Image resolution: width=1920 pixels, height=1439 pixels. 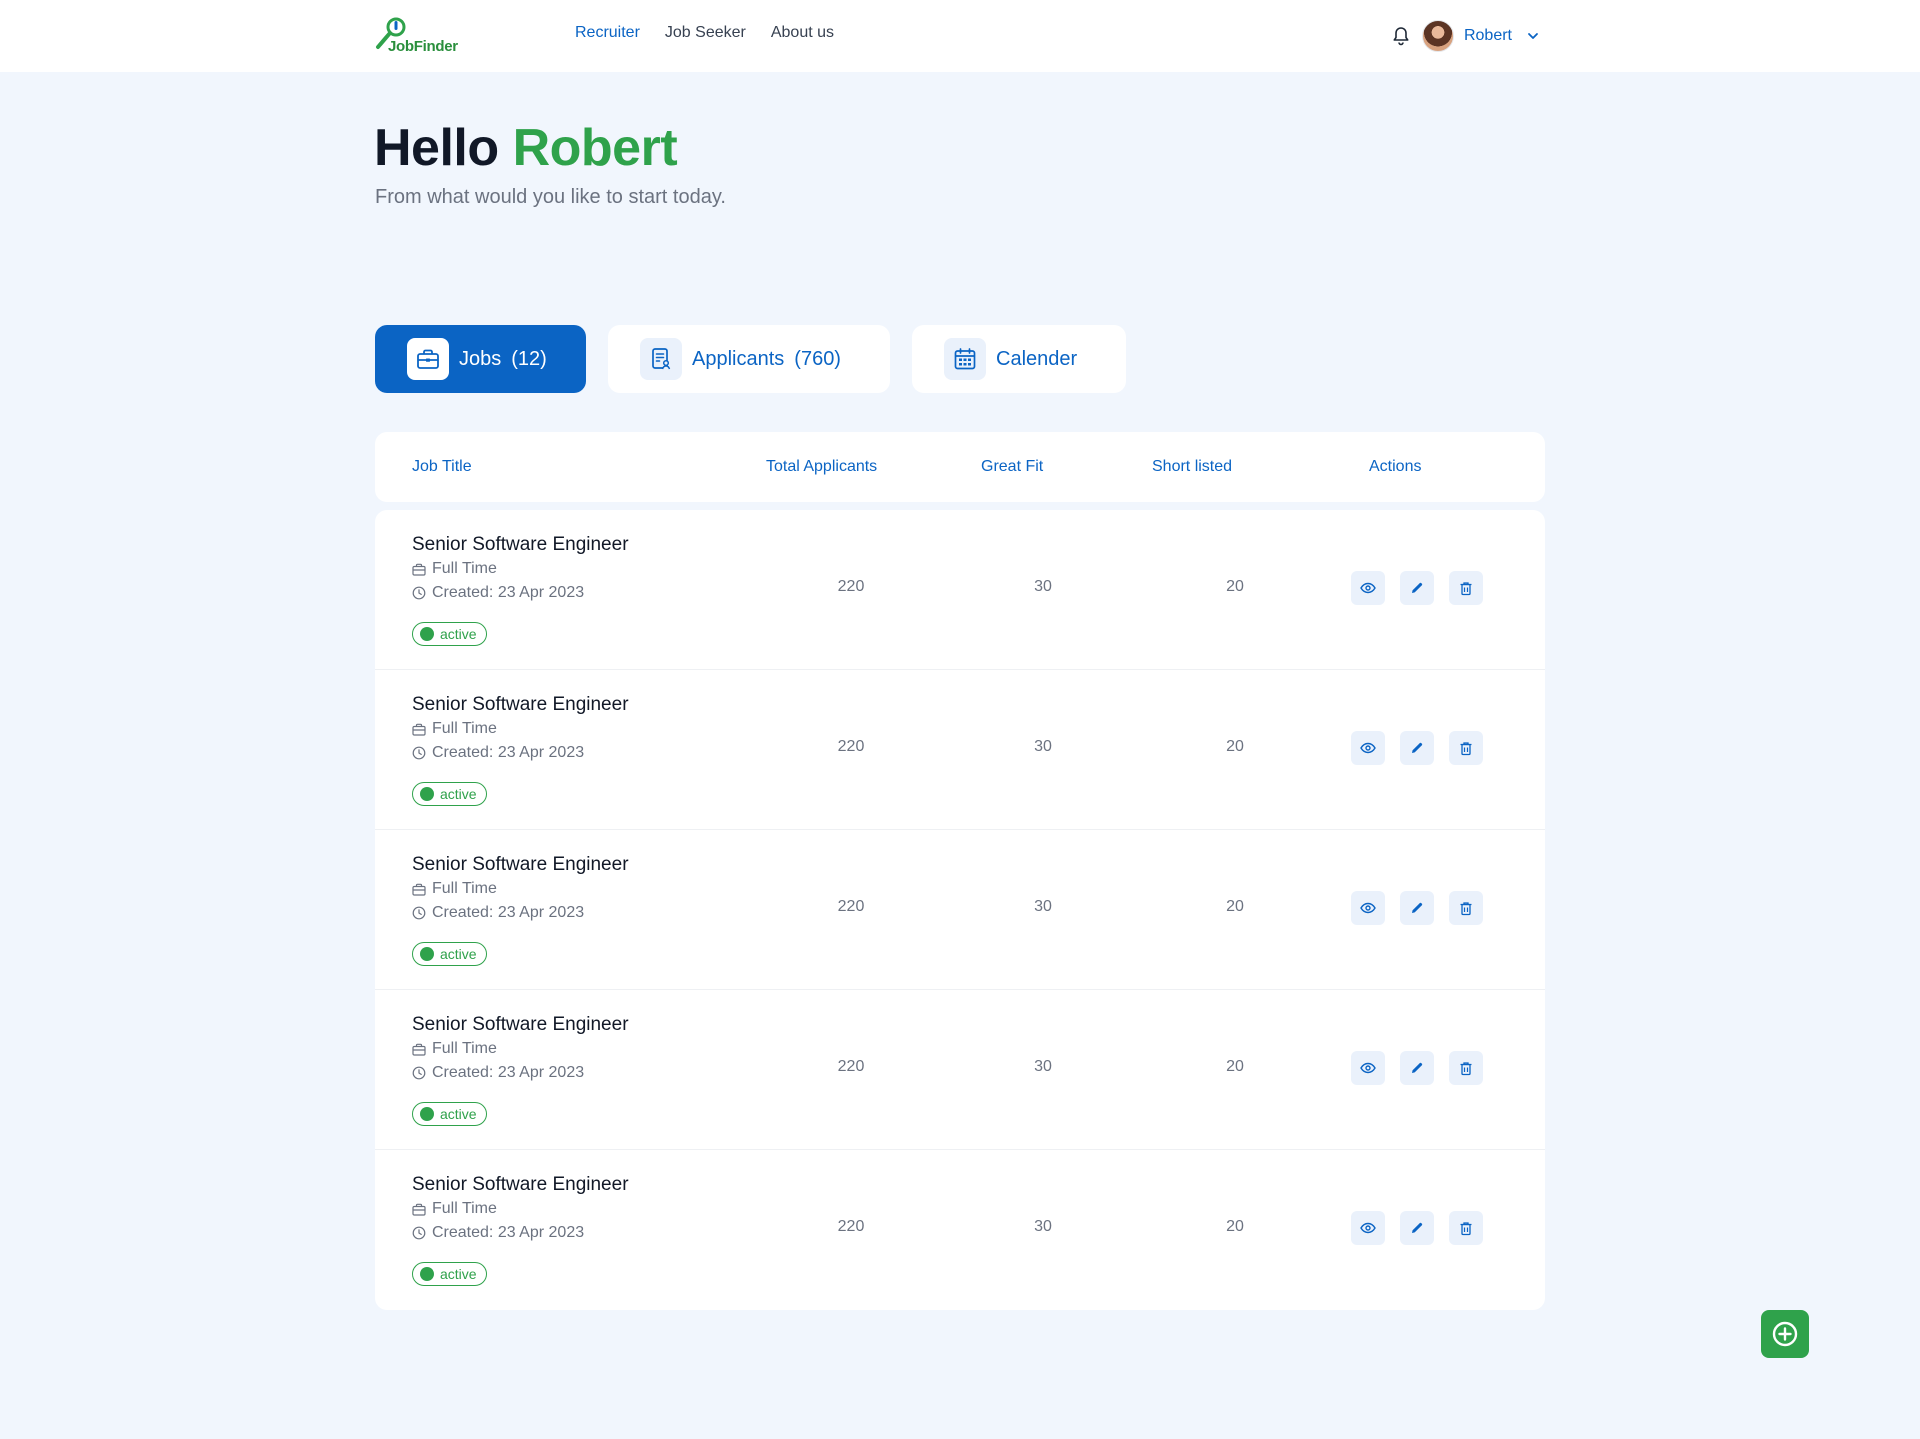 I want to click on status-badge: active, so click(x=449, y=794).